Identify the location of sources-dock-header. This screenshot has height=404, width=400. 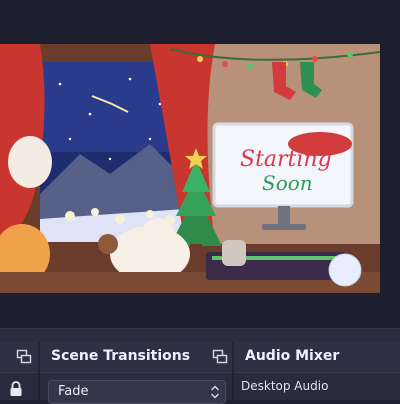
(19, 357).